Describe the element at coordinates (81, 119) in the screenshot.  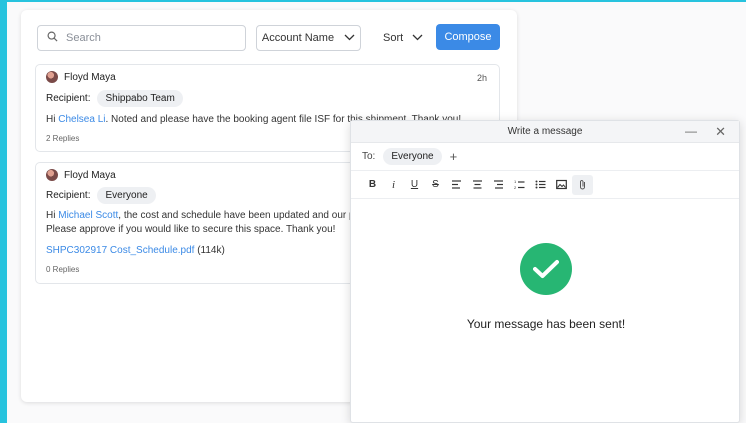
I see `mention-link: Chelsea Li` at that location.